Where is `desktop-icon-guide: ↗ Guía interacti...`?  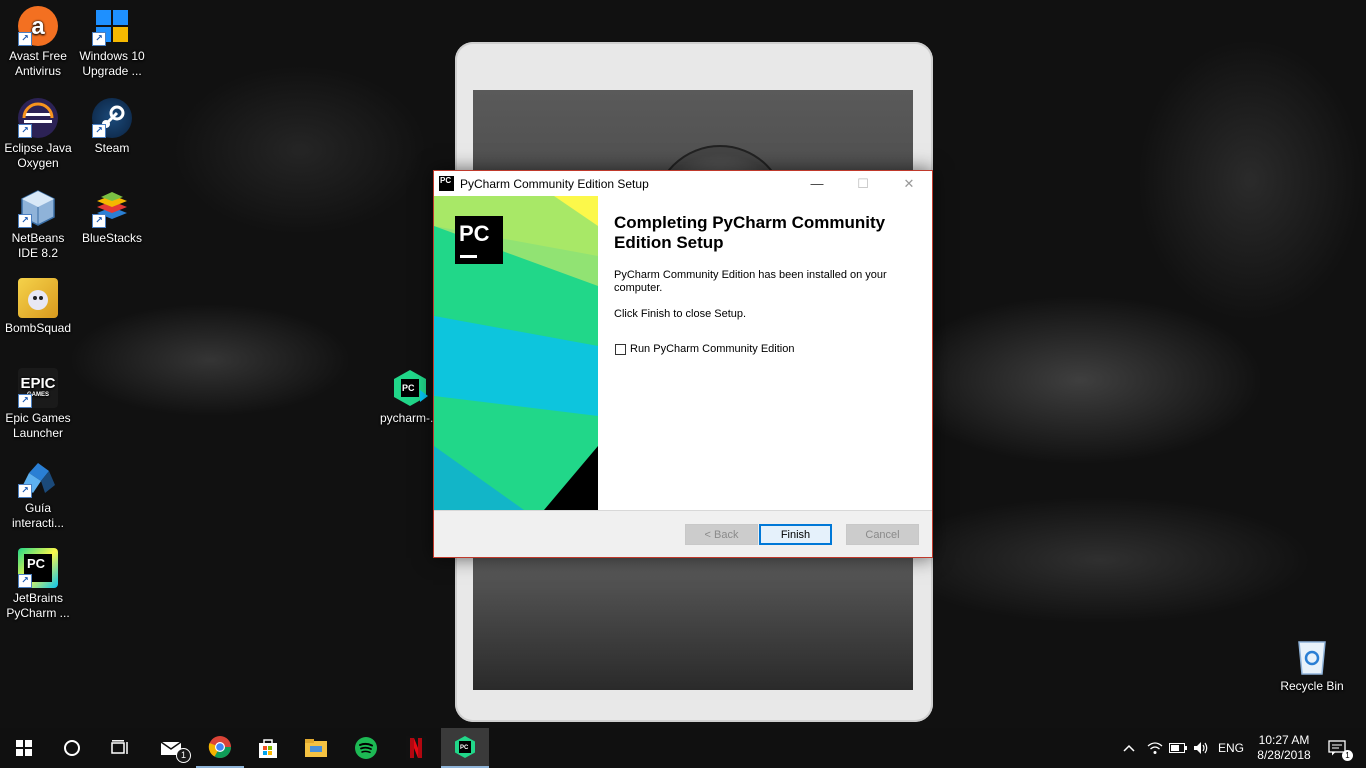
desktop-icon-guide: ↗ Guía interacti... is located at coordinates (38, 494).